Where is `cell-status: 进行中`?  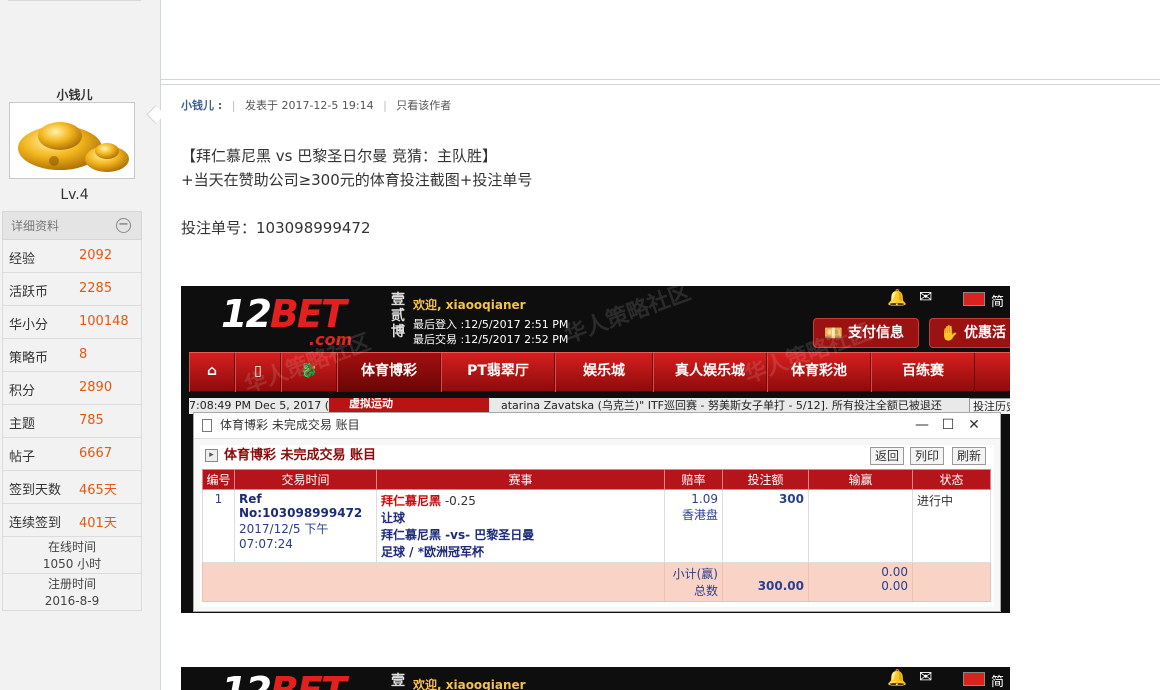 cell-status: 进行中 is located at coordinates (951, 526).